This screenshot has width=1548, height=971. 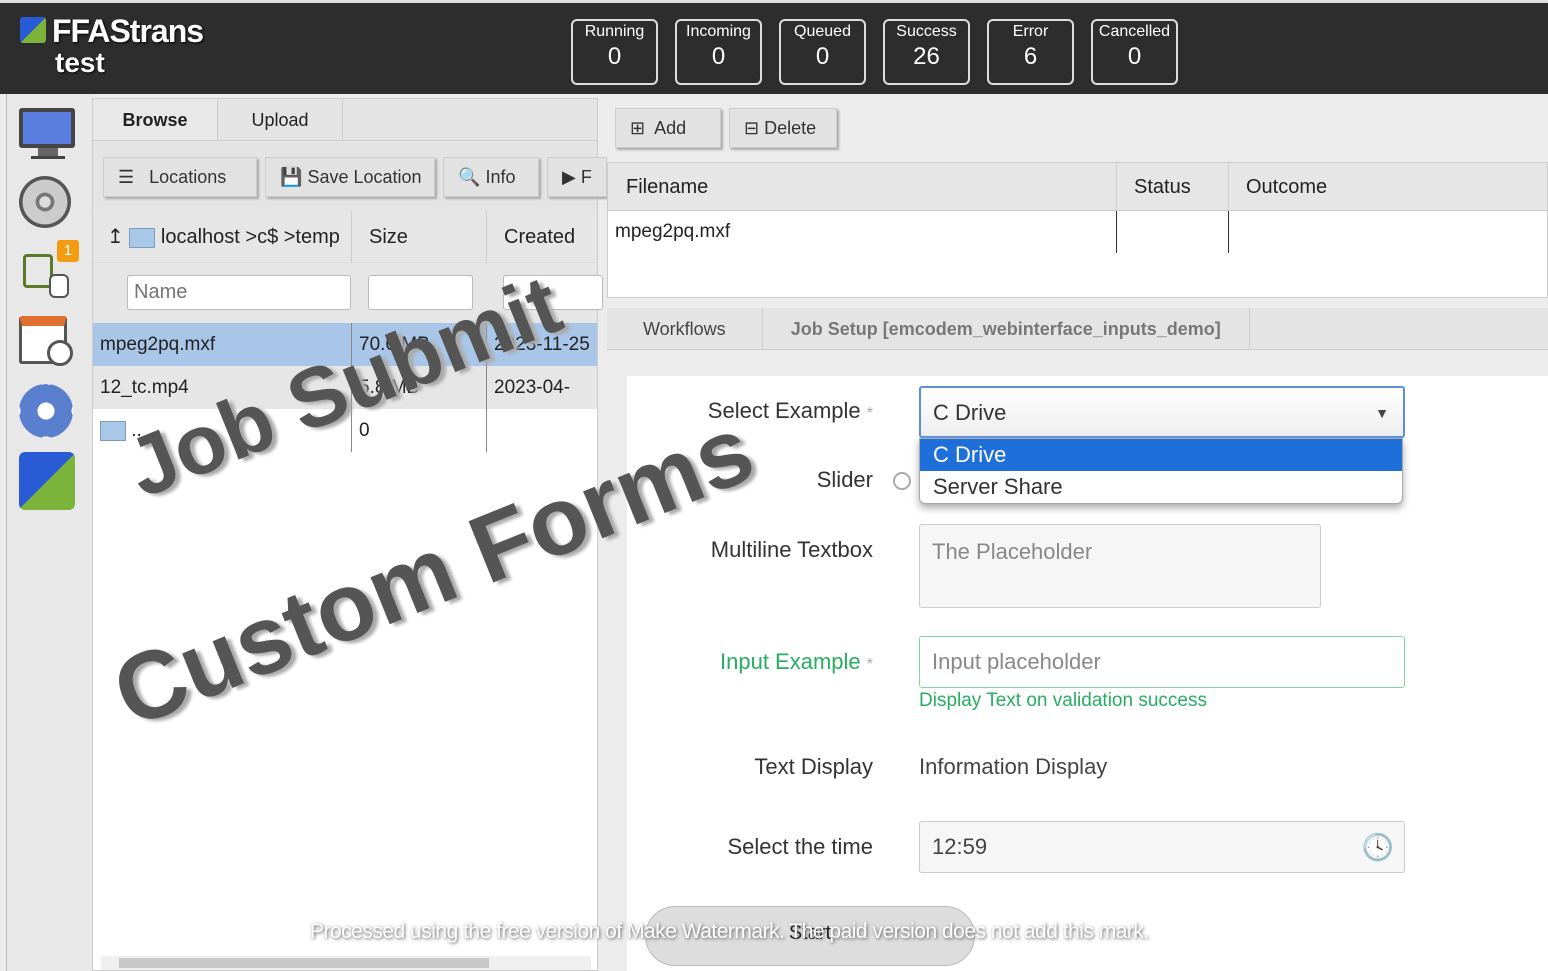 I want to click on column-outcome: Outcome, so click(x=1388, y=187).